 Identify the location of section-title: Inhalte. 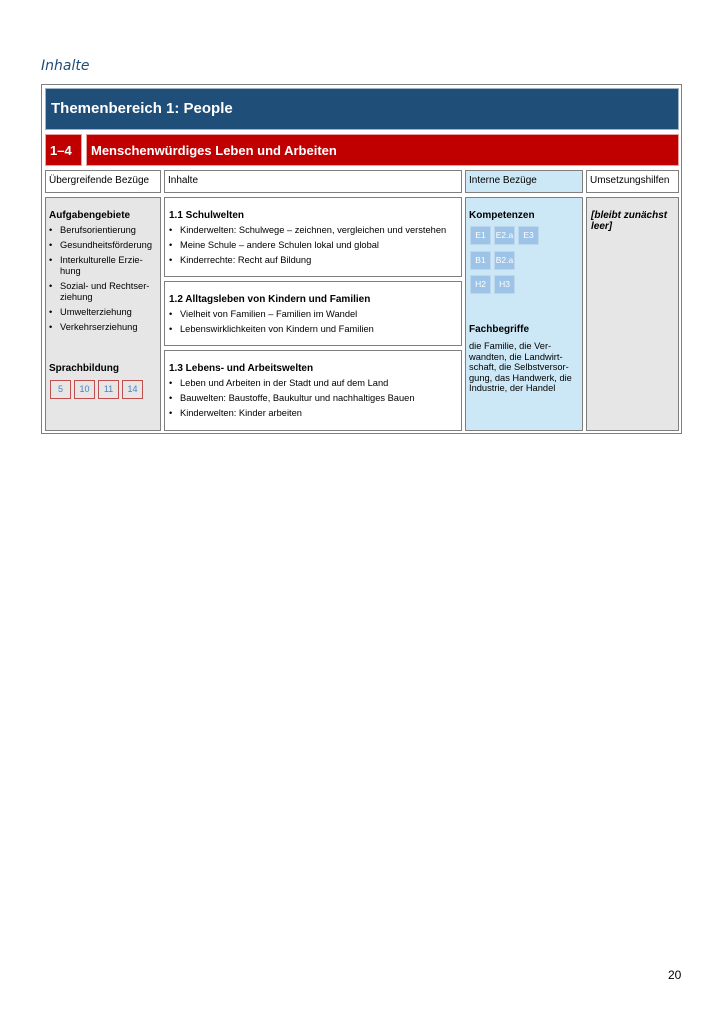
(65, 66).